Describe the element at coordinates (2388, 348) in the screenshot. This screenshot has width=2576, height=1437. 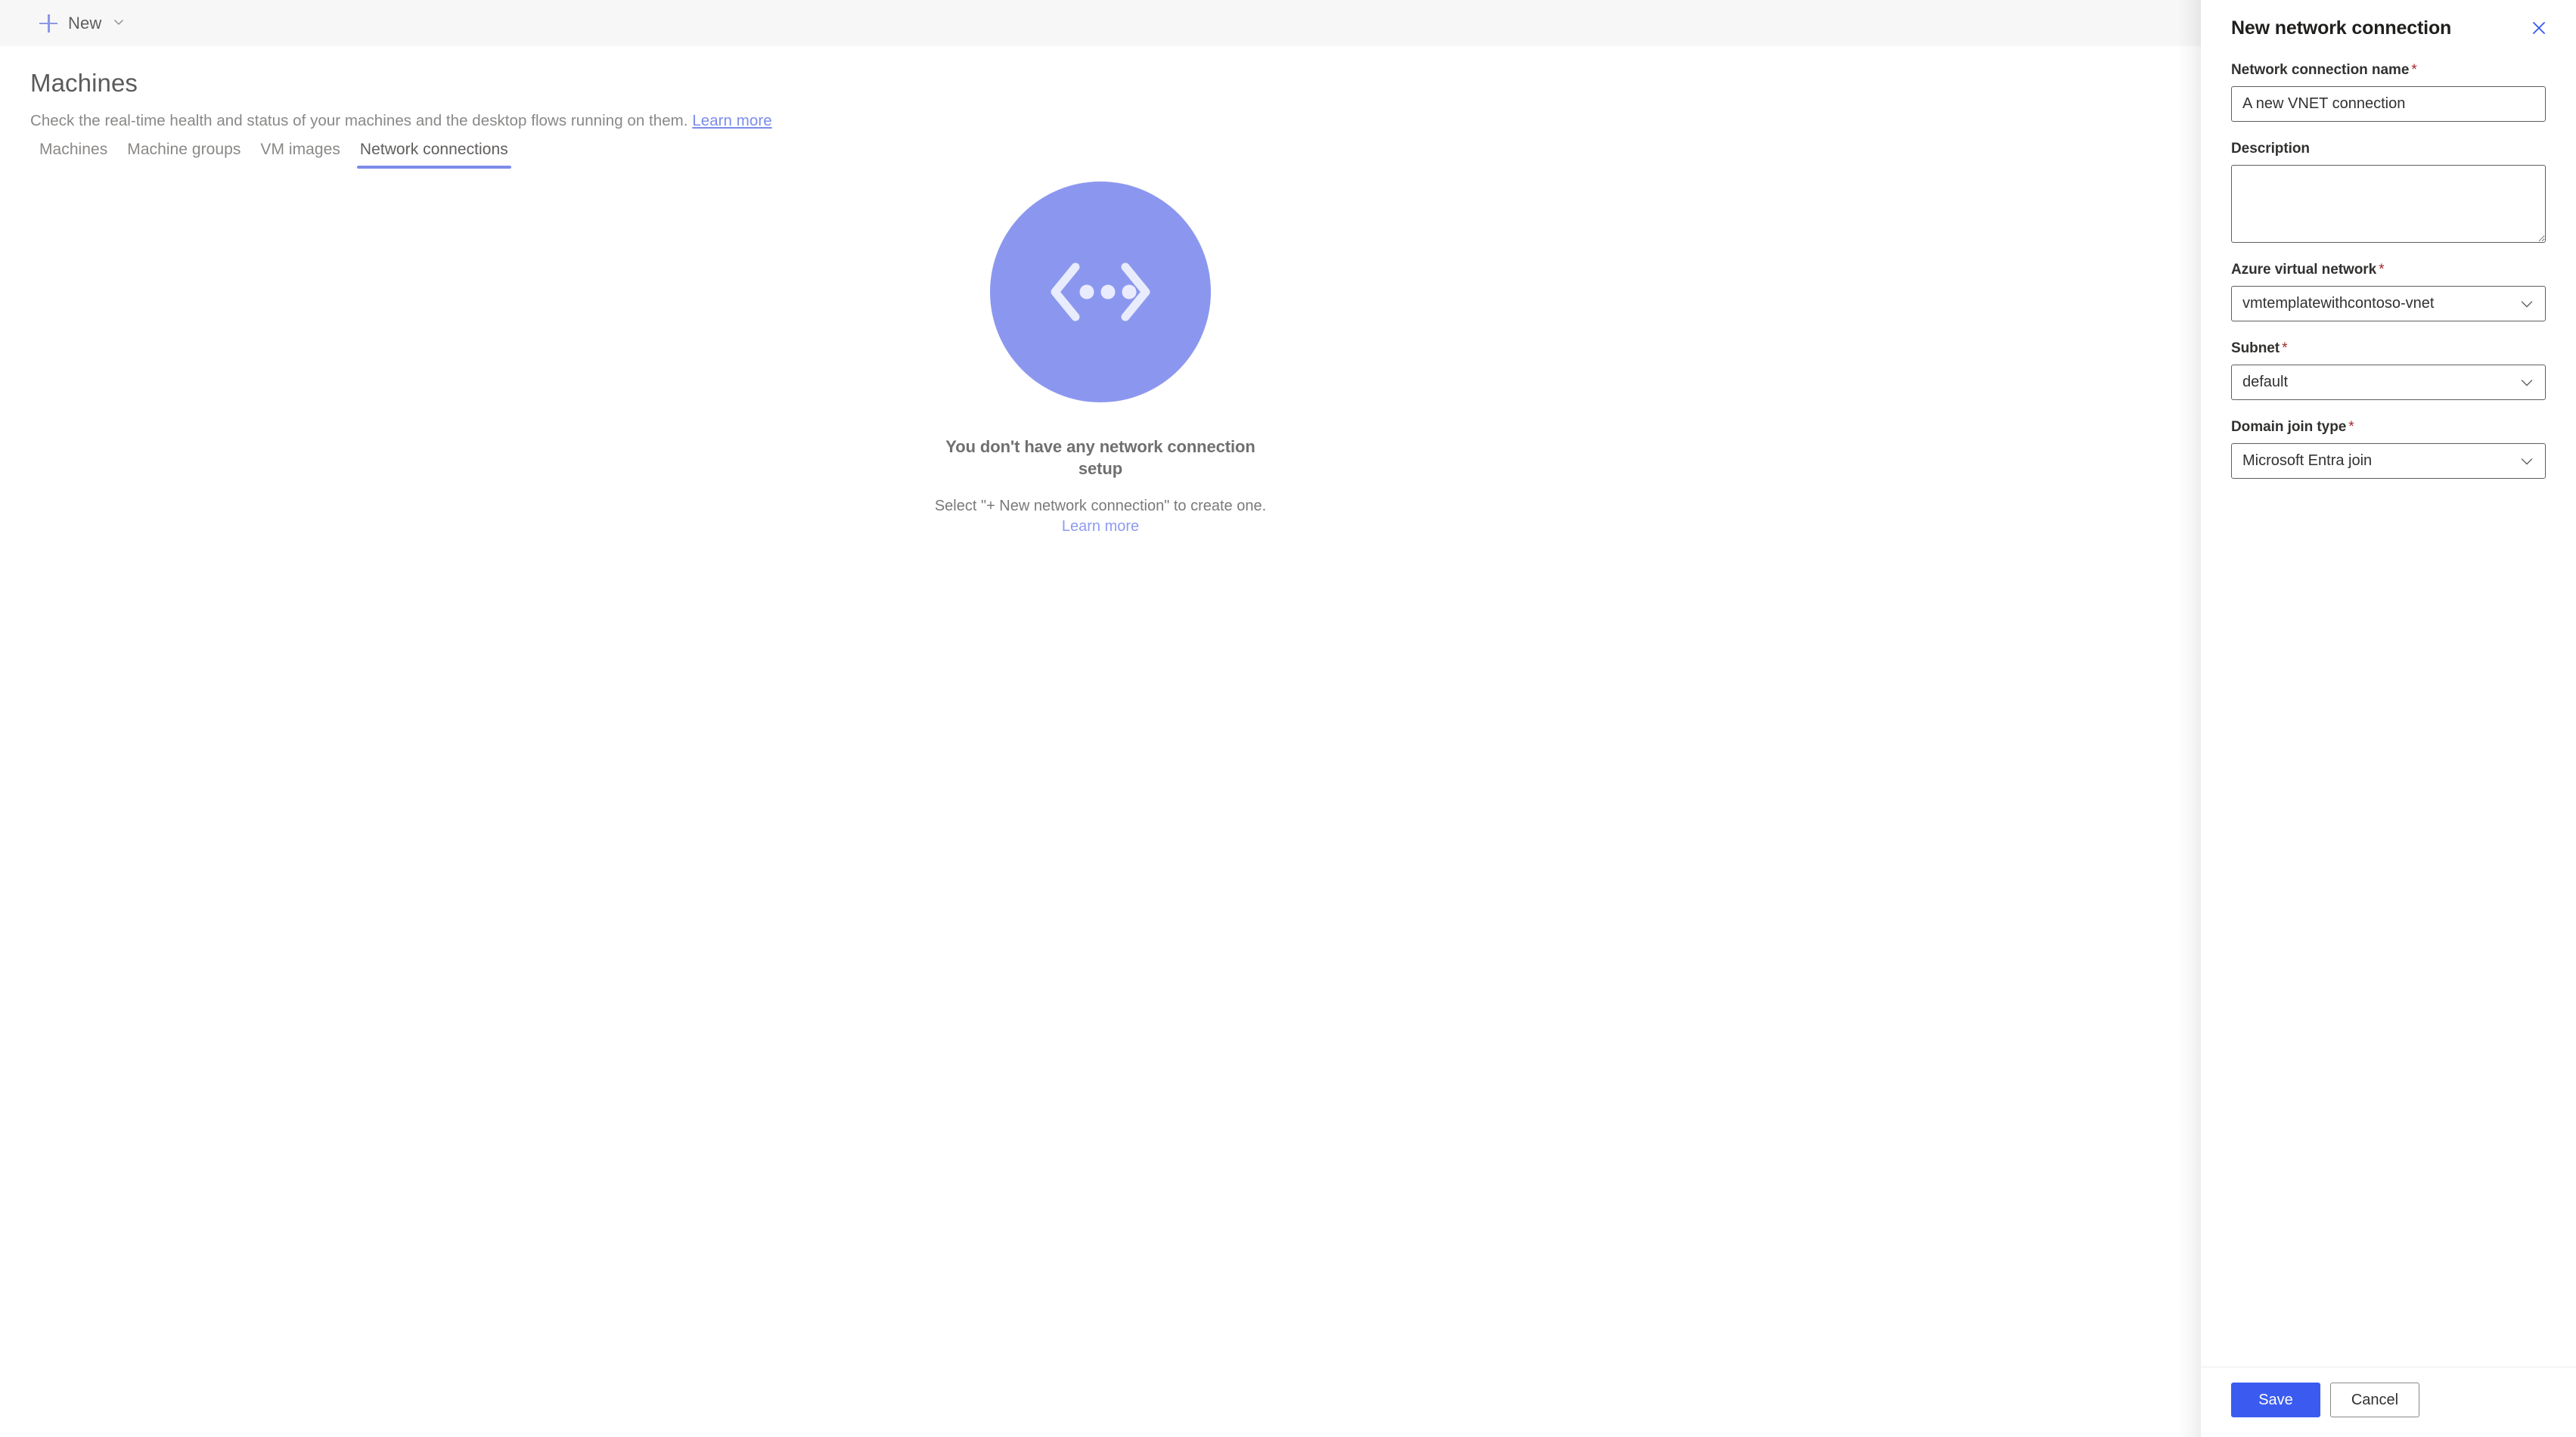
I see `subnet-label: Subnet *` at that location.